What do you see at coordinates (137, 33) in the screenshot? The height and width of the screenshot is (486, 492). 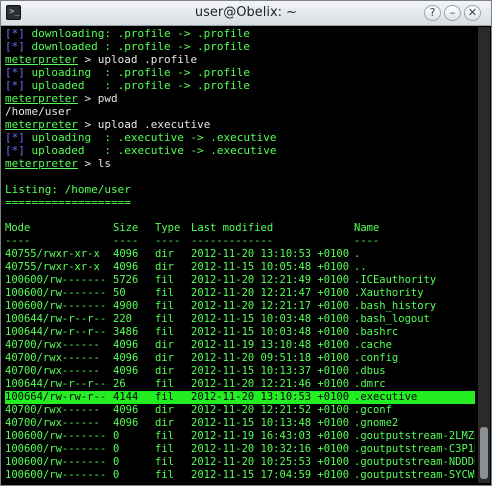 I see `terminal-text: downloading: .profile -> .profile` at bounding box center [137, 33].